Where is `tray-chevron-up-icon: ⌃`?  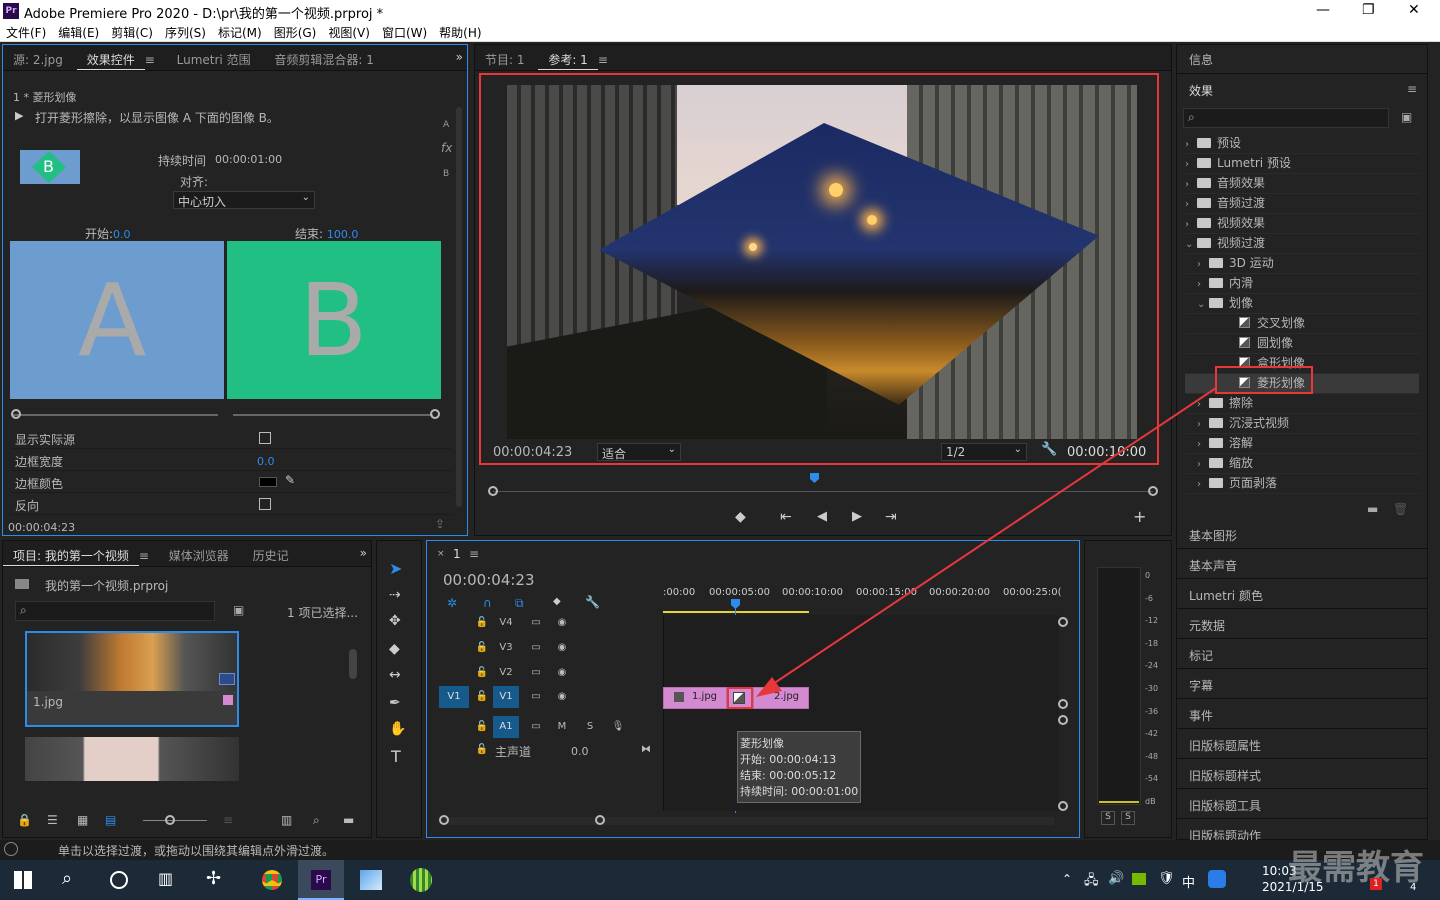 tray-chevron-up-icon: ⌃ is located at coordinates (1067, 879).